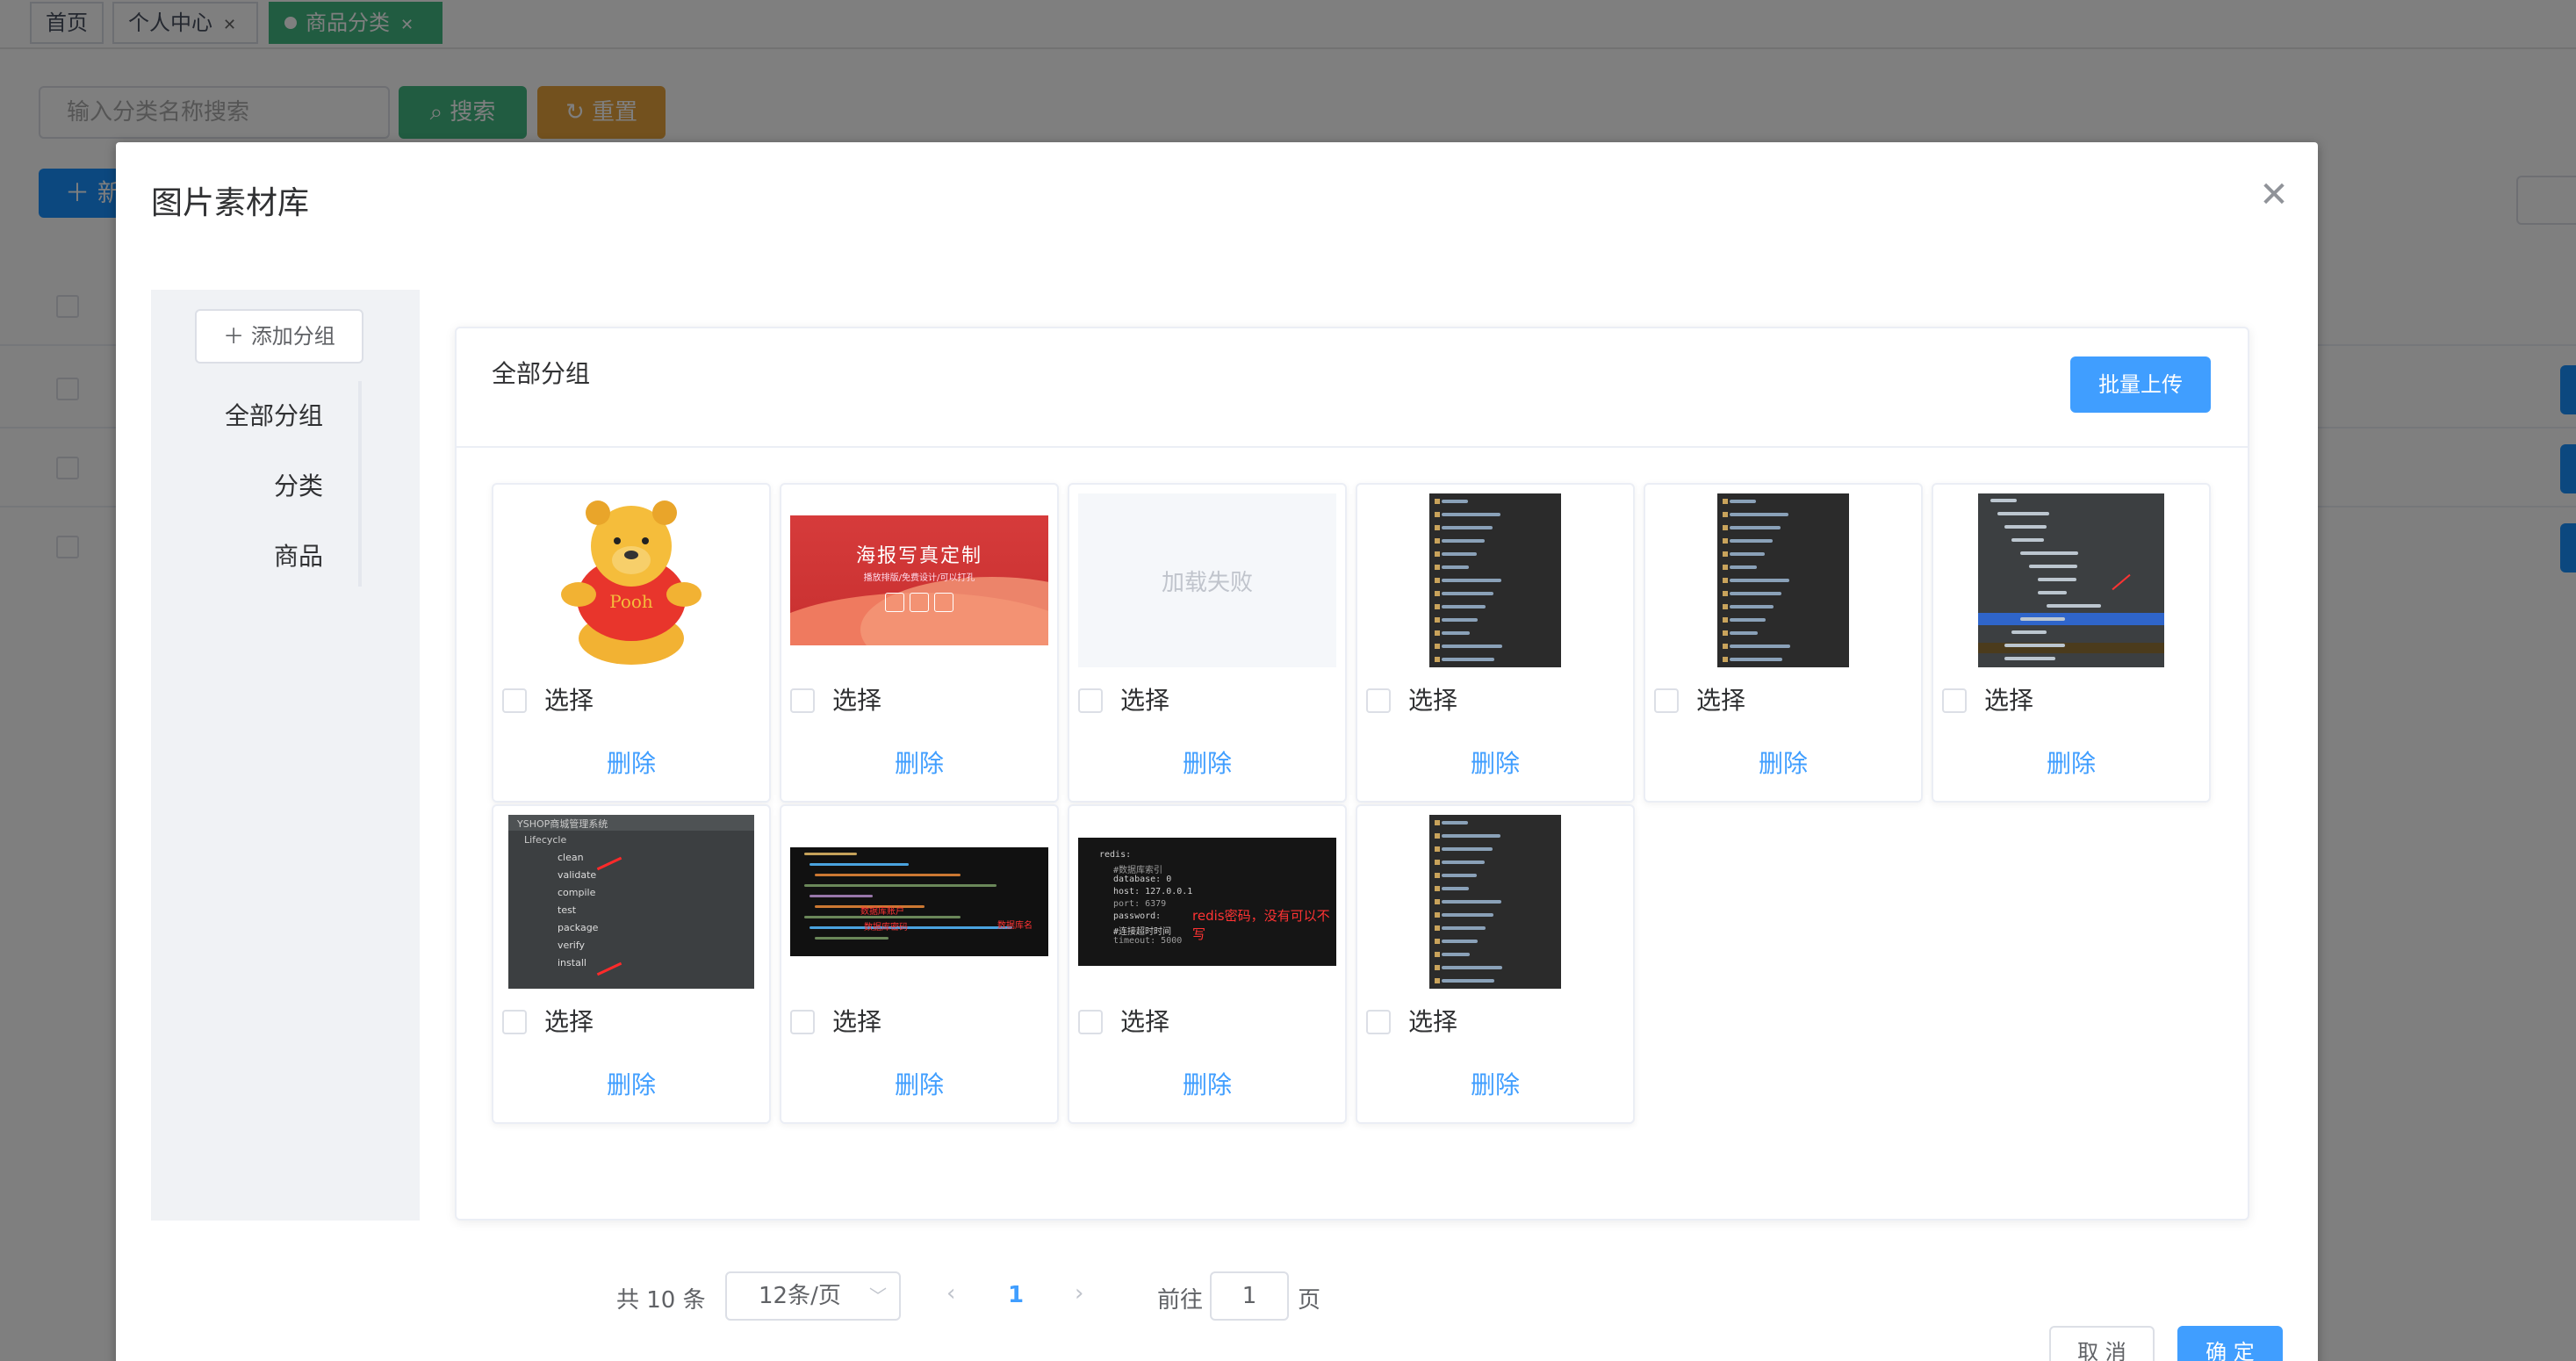 Image resolution: width=2576 pixels, height=1361 pixels. I want to click on chevron-left-icon: ‹, so click(950, 1293).